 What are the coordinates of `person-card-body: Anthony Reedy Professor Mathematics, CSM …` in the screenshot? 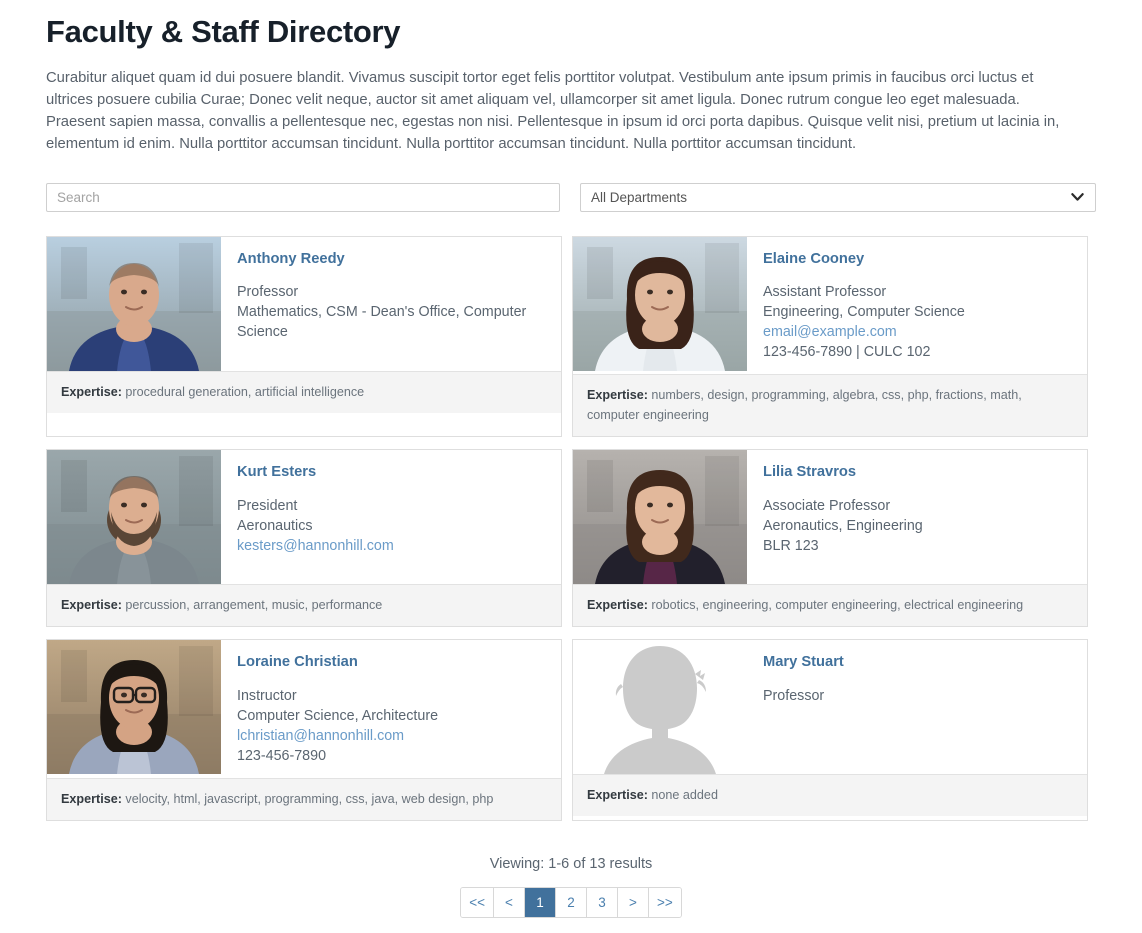 It's located at (304, 303).